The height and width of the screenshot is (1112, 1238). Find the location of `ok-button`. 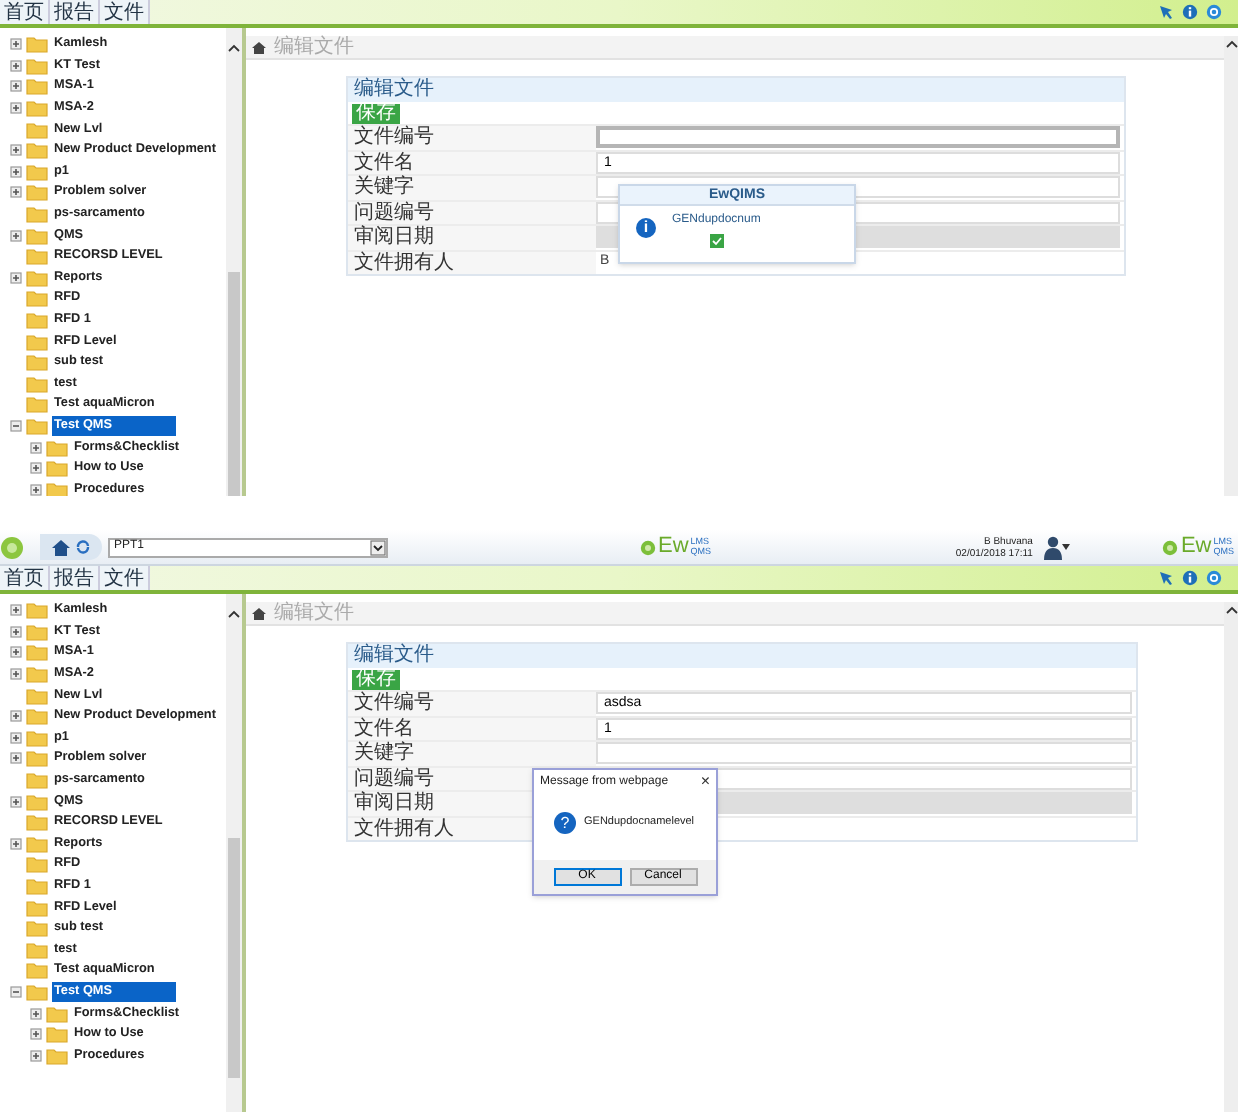

ok-button is located at coordinates (716, 241).